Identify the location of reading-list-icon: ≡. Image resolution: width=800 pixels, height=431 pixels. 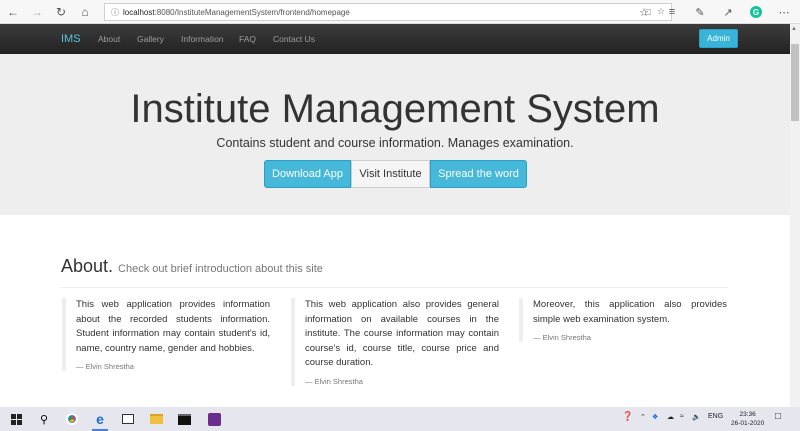
(672, 12).